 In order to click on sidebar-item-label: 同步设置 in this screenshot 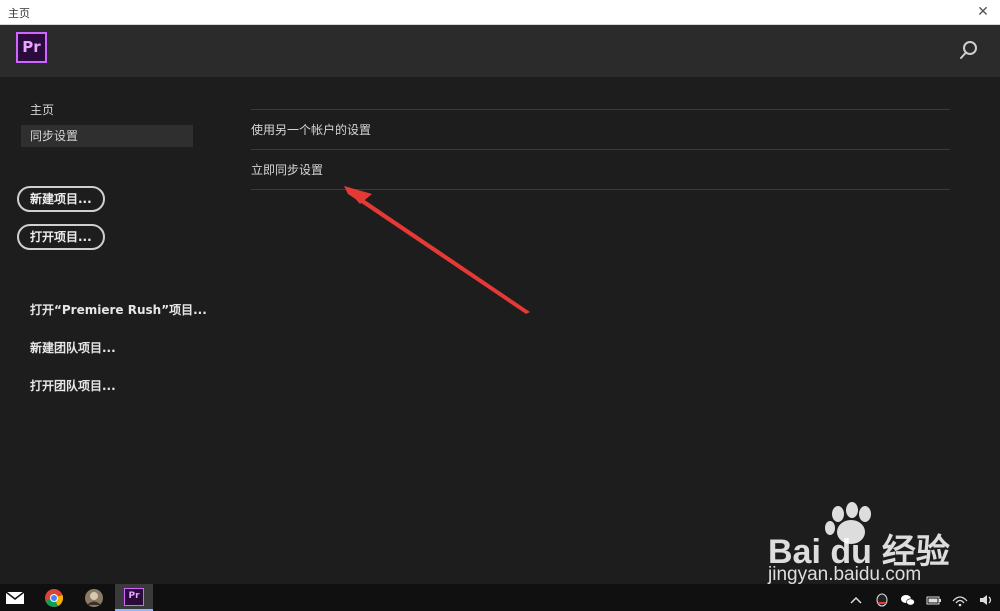, I will do `click(54, 136)`.